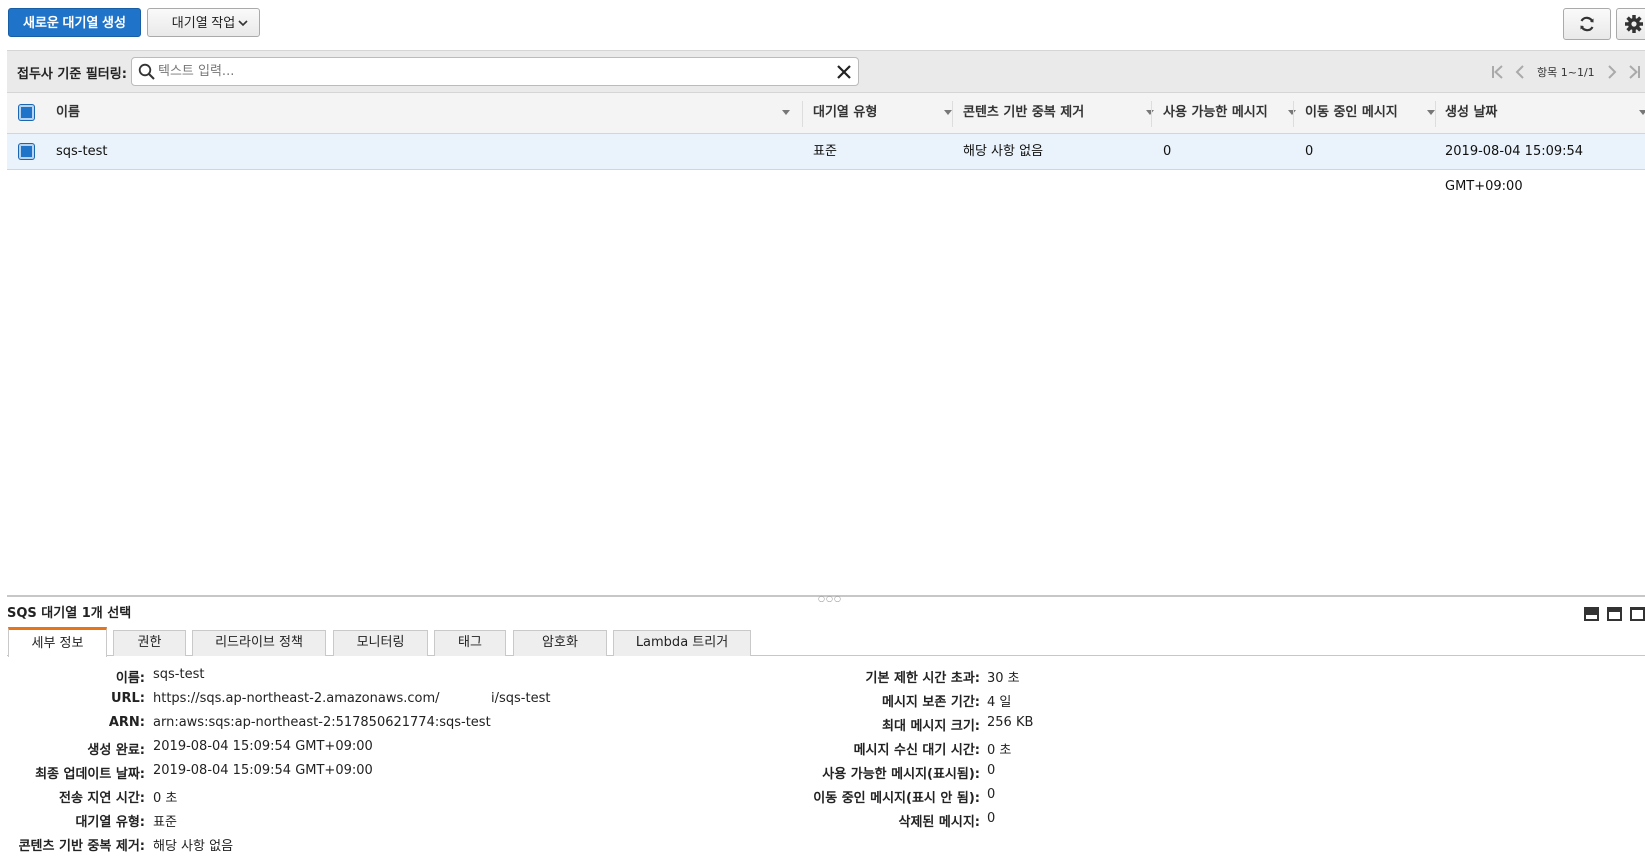  Describe the element at coordinates (380, 643) in the screenshot. I see `tab-monitoring: 모니터링` at that location.